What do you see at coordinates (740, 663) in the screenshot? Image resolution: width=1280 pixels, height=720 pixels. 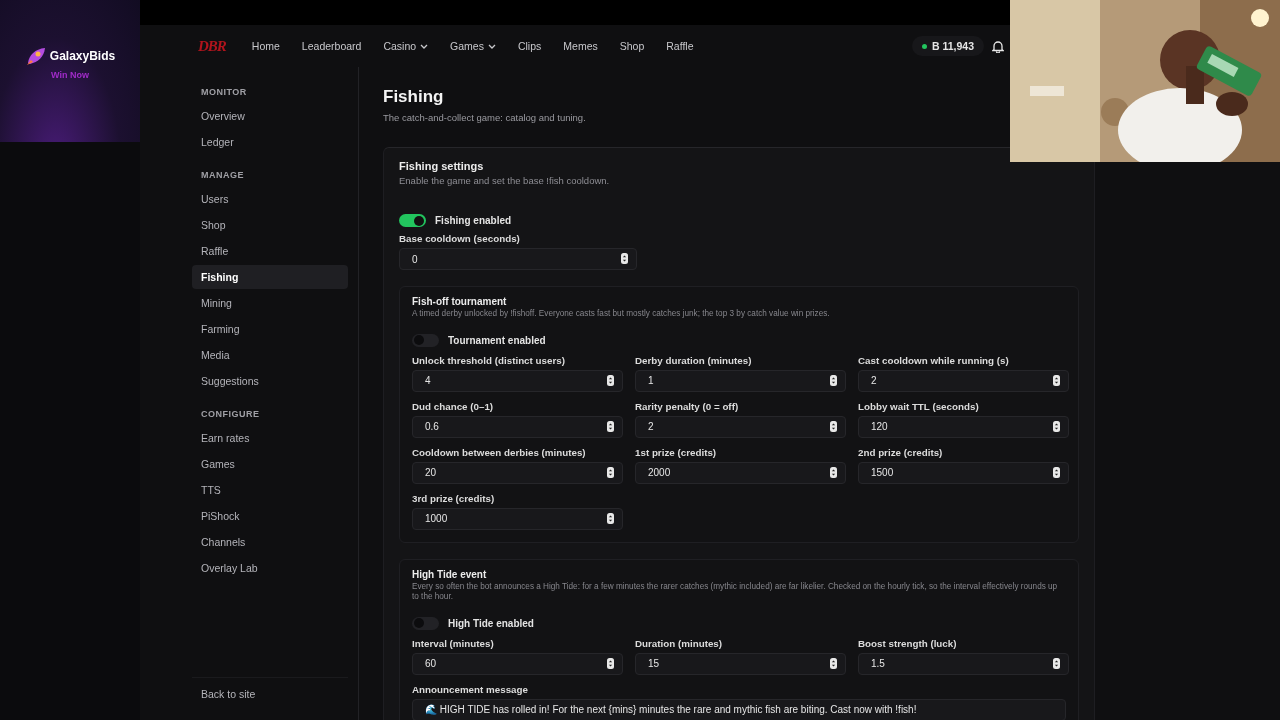 I see `number-field: 15` at bounding box center [740, 663].